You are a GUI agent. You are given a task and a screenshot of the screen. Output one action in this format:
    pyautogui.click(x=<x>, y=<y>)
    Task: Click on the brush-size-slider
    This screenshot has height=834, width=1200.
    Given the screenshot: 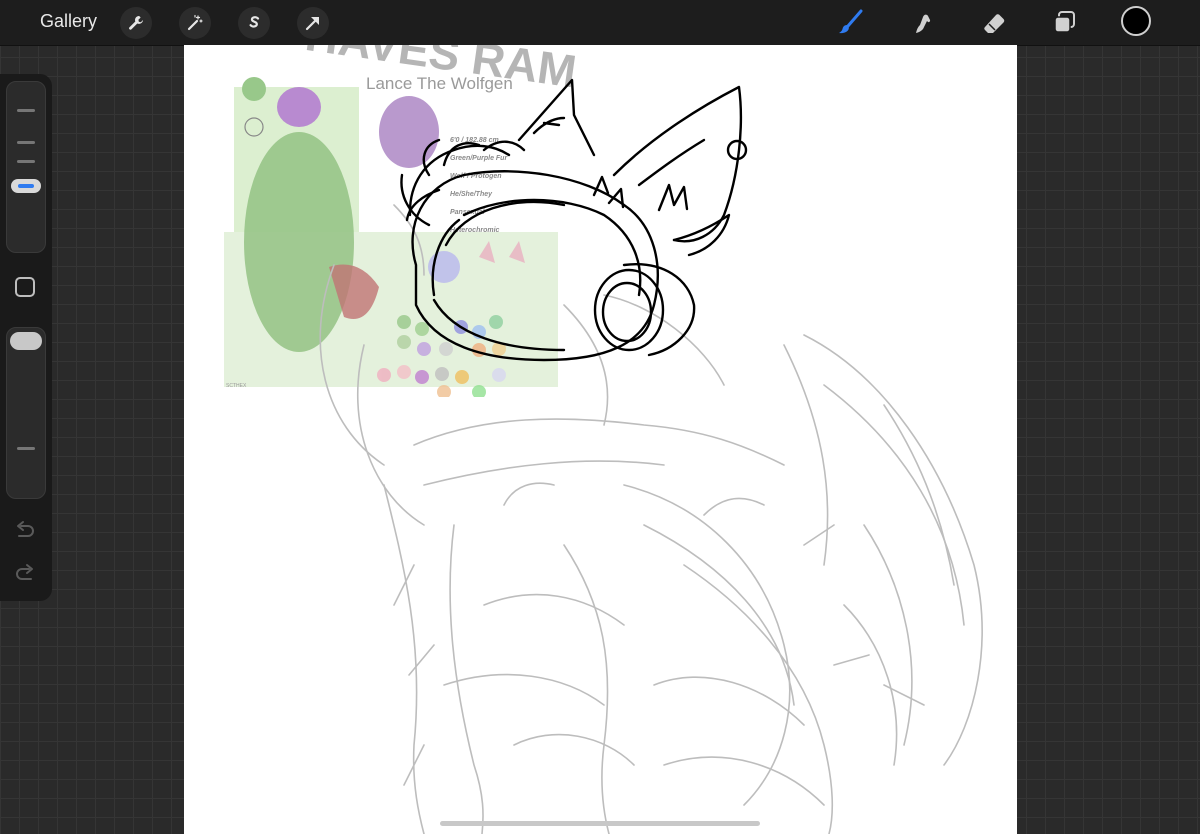 What is the action you would take?
    pyautogui.click(x=26, y=167)
    